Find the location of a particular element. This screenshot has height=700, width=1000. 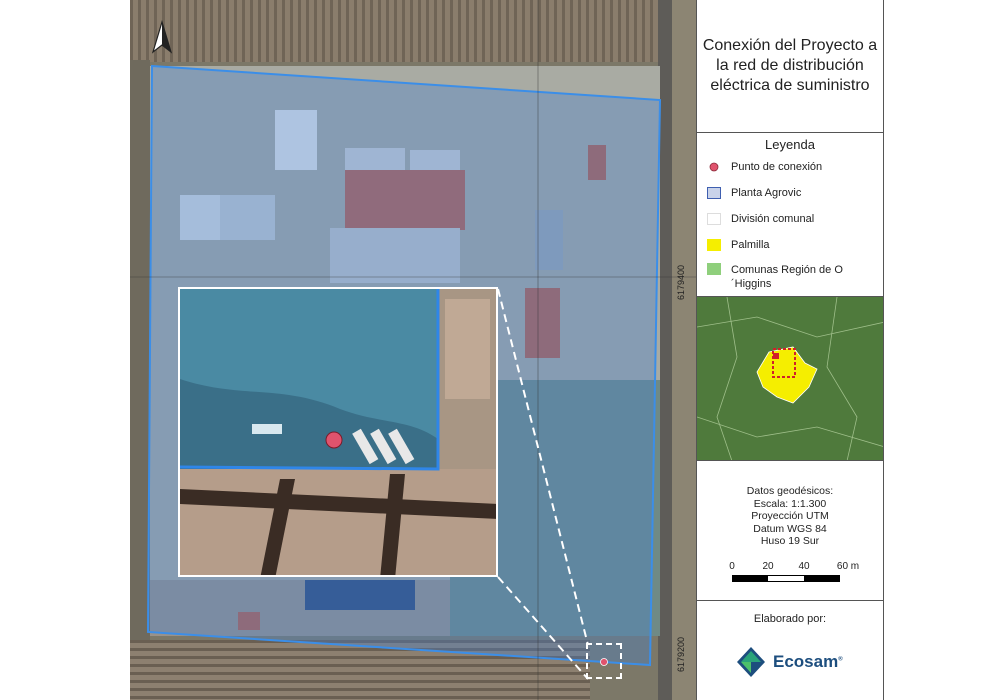

registered-mark-icon: ® is located at coordinates (840, 659).